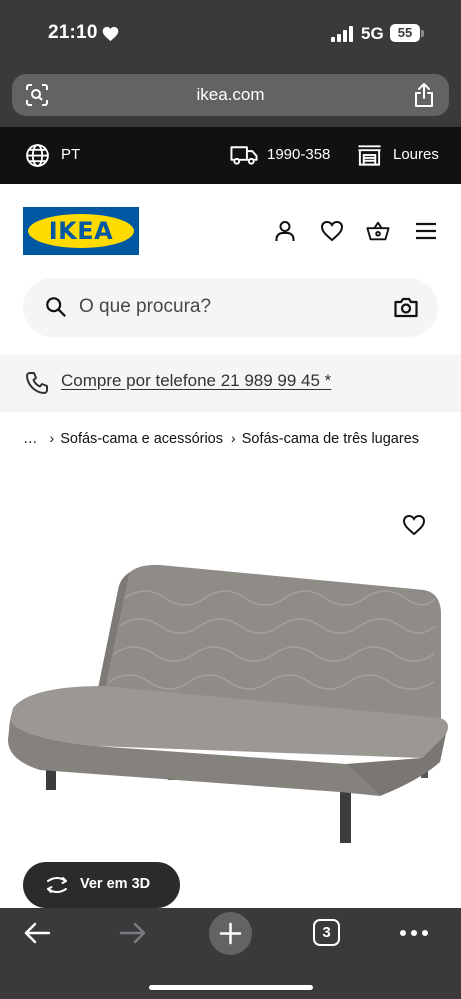 Image resolution: width=461 pixels, height=999 pixels. What do you see at coordinates (230, 34) in the screenshot?
I see `status-bar: 21:10 5G 55` at bounding box center [230, 34].